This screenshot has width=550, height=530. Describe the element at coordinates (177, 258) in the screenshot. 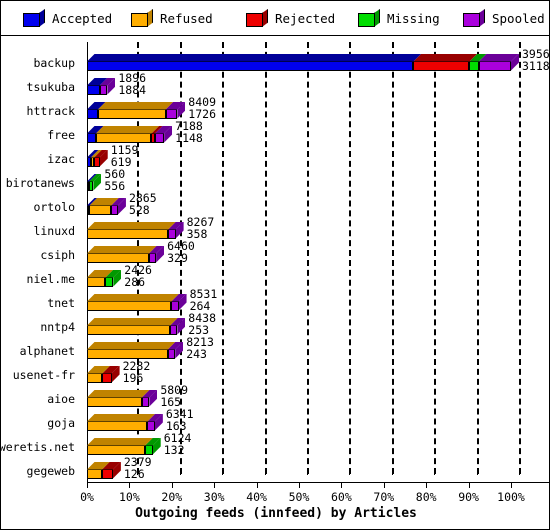

I see `bar-secondary-value: 329` at that location.